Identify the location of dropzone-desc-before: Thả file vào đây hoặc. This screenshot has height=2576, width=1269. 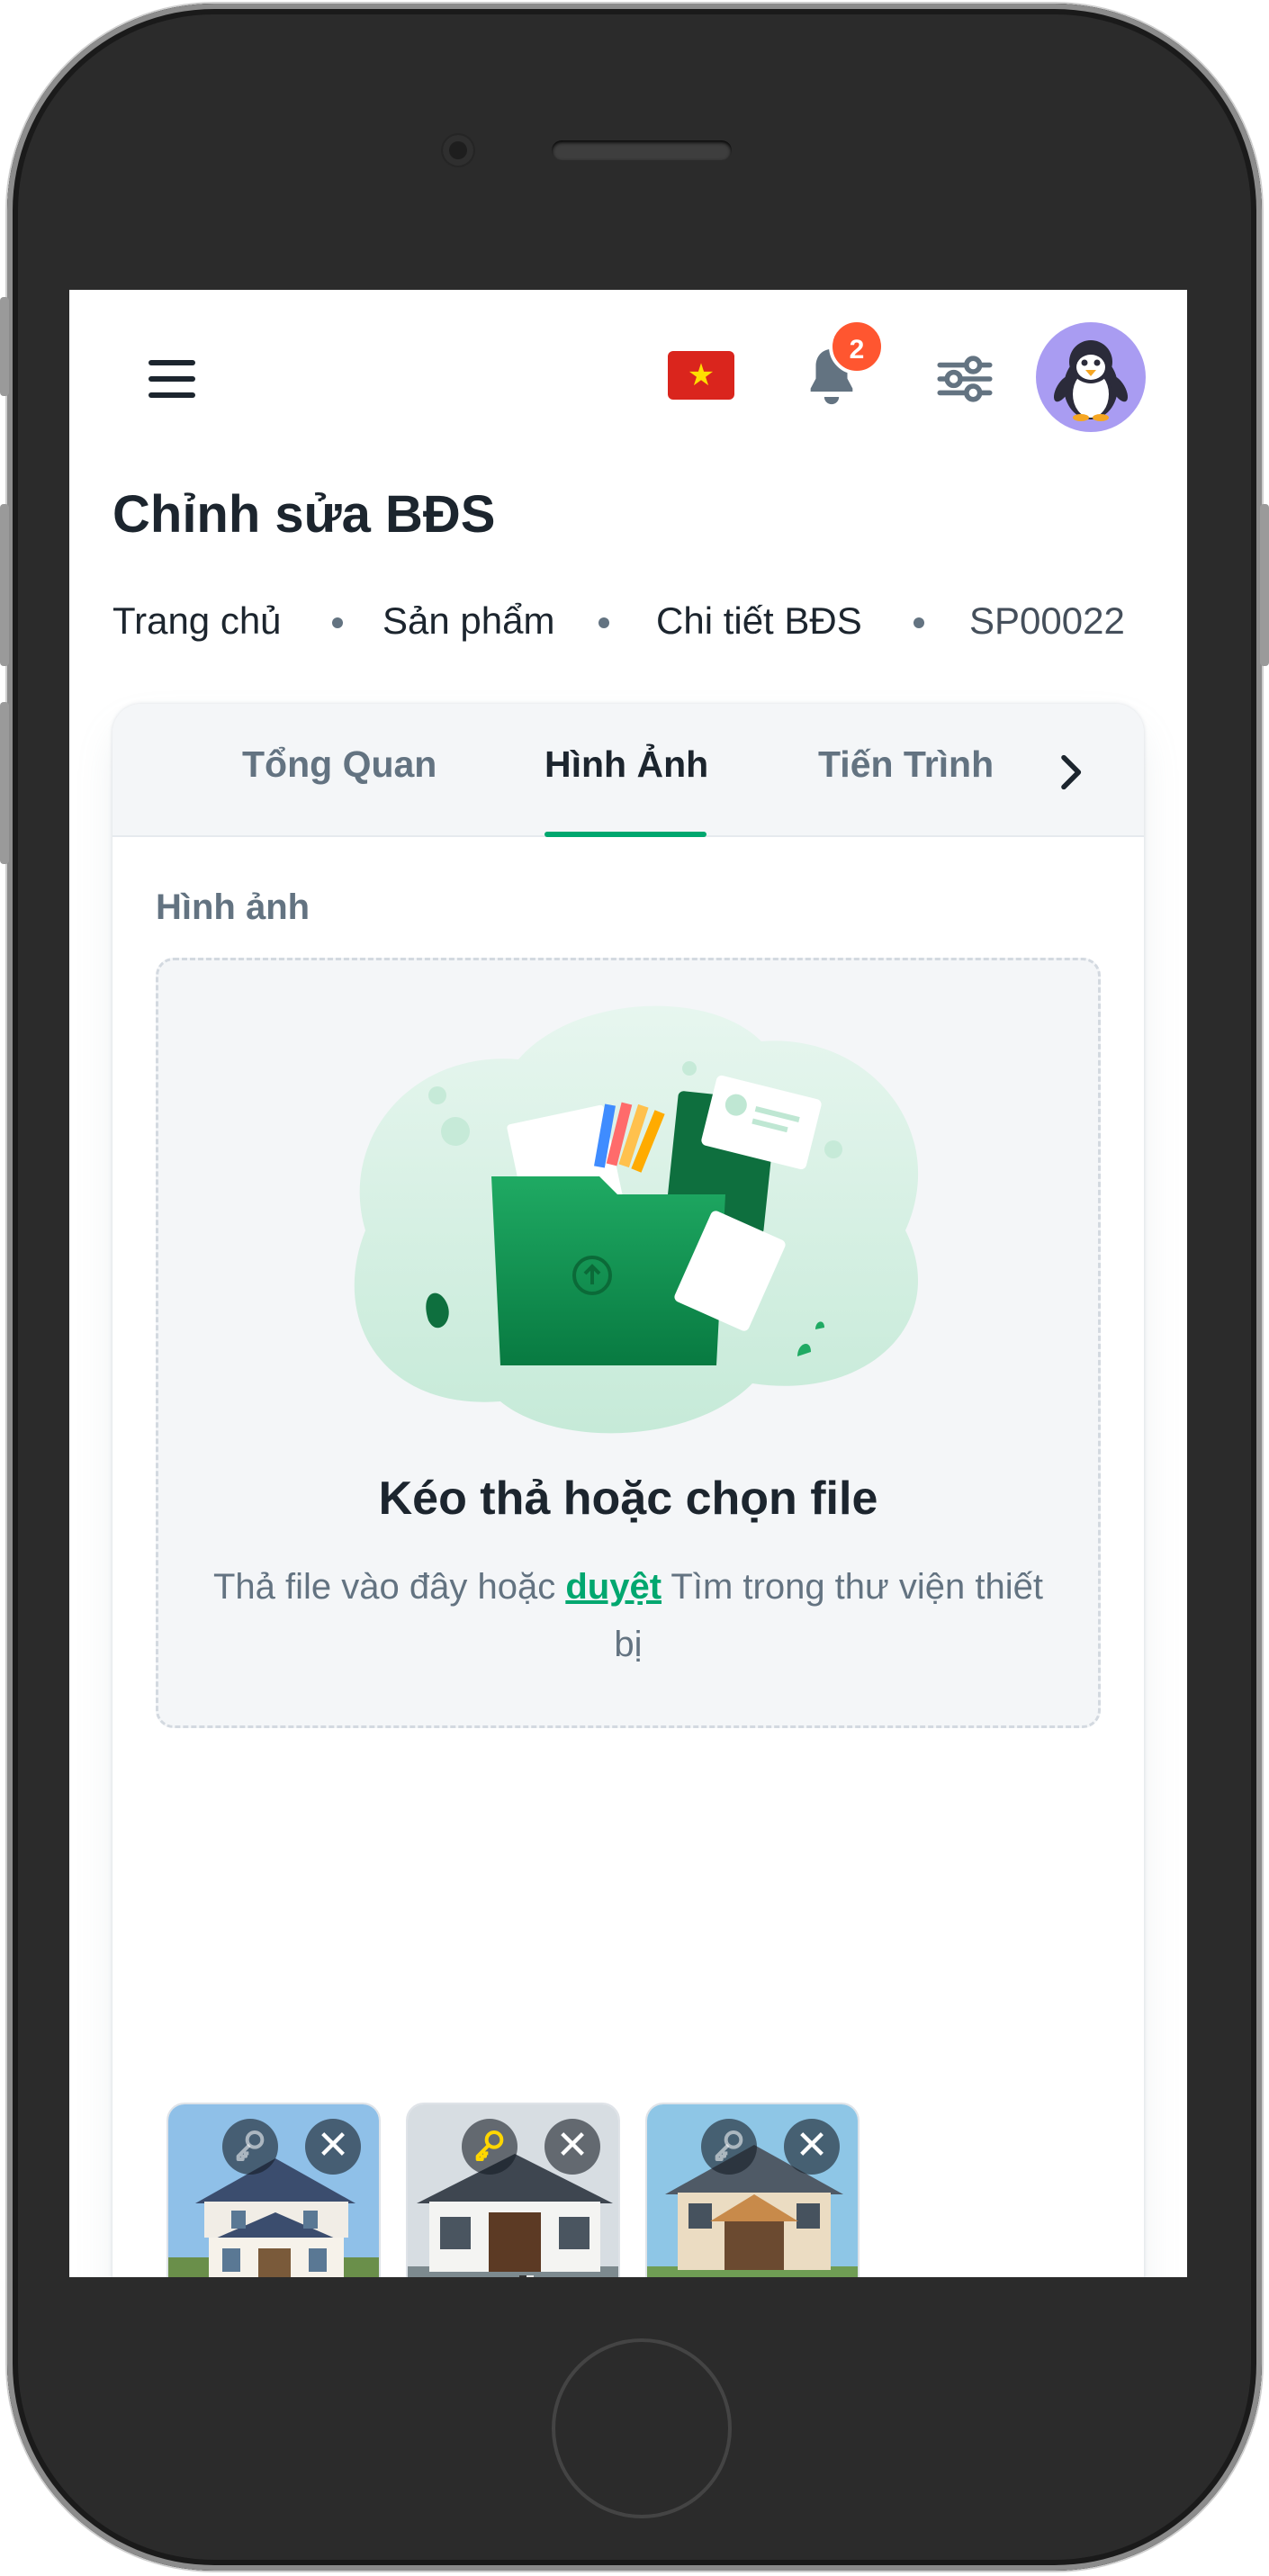
(389, 1587).